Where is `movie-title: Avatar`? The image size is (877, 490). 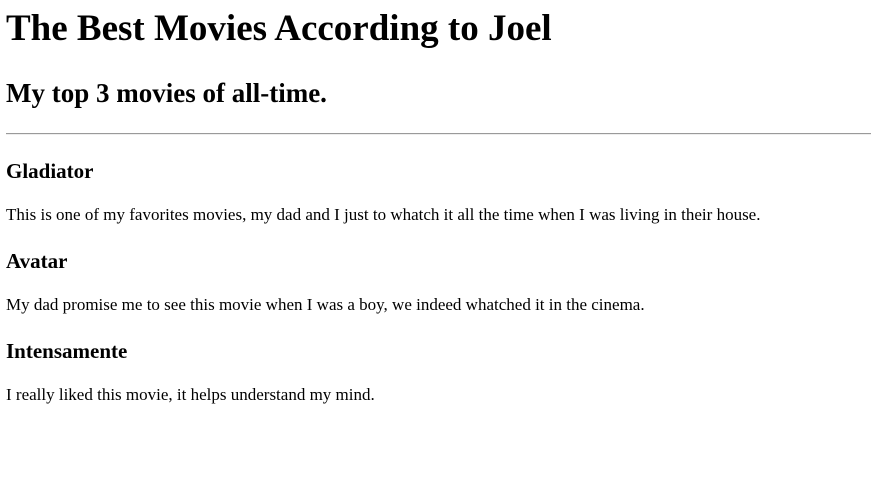 movie-title: Avatar is located at coordinates (37, 261).